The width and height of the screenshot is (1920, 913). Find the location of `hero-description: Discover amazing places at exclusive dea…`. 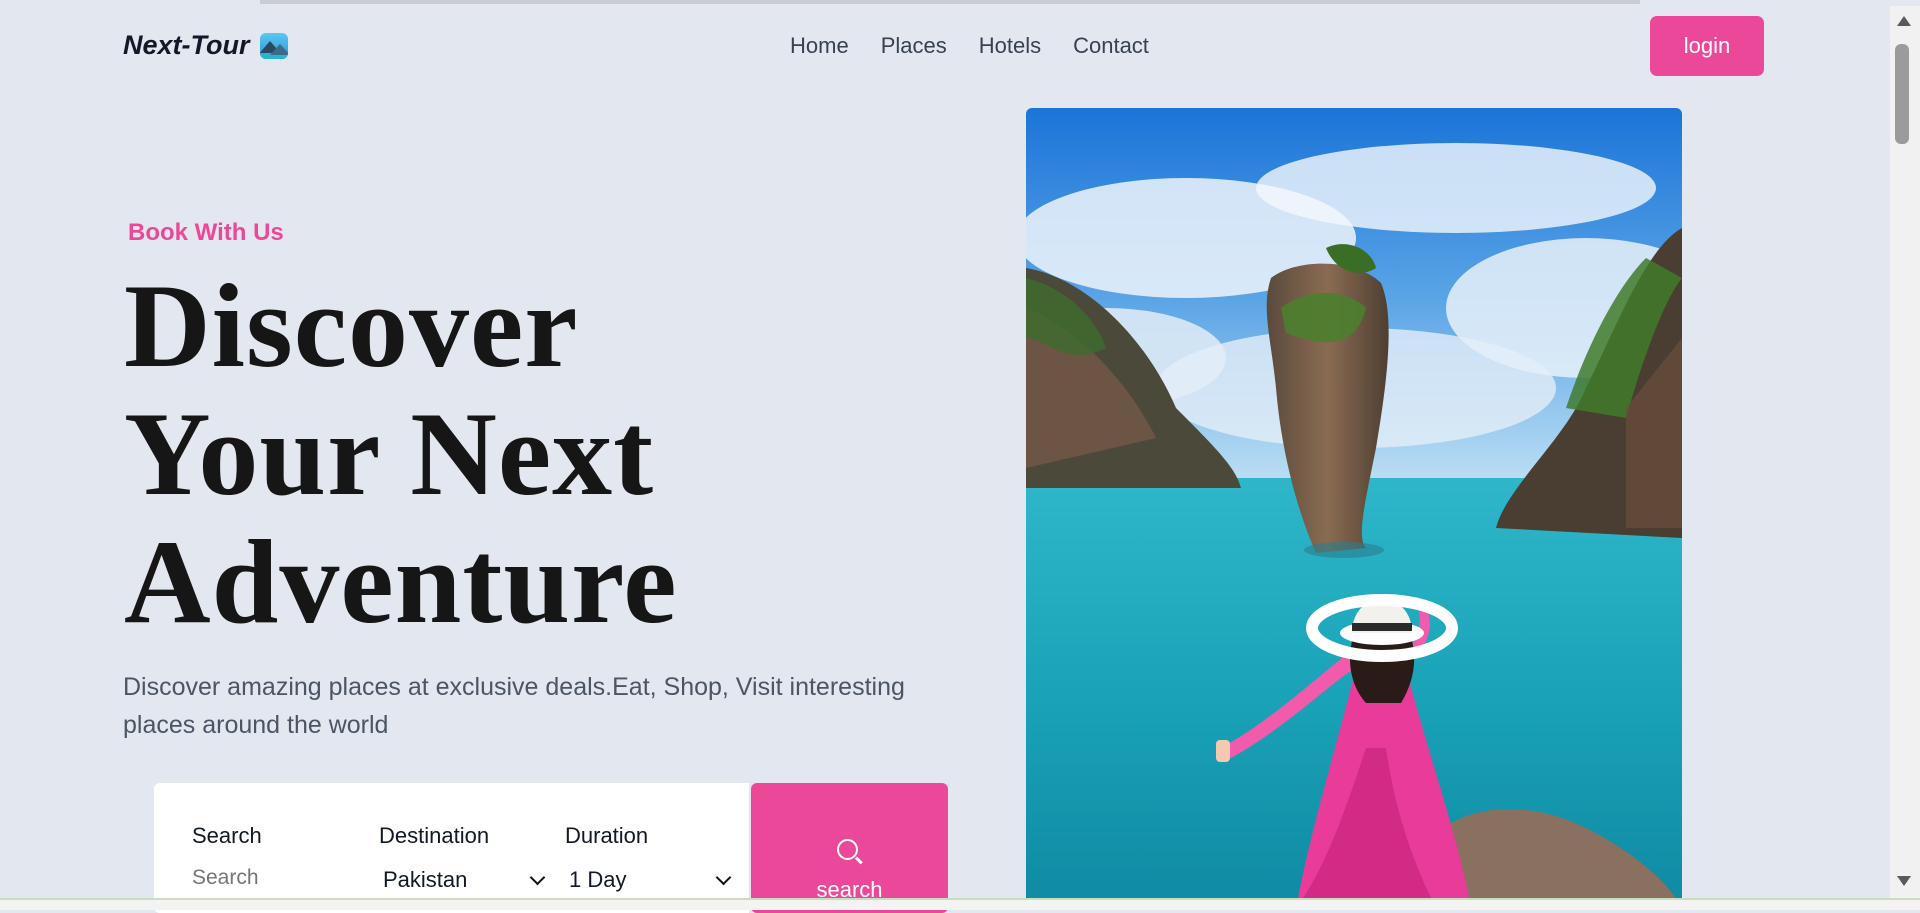

hero-description: Discover amazing places at exclusive dea… is located at coordinates (514, 706).